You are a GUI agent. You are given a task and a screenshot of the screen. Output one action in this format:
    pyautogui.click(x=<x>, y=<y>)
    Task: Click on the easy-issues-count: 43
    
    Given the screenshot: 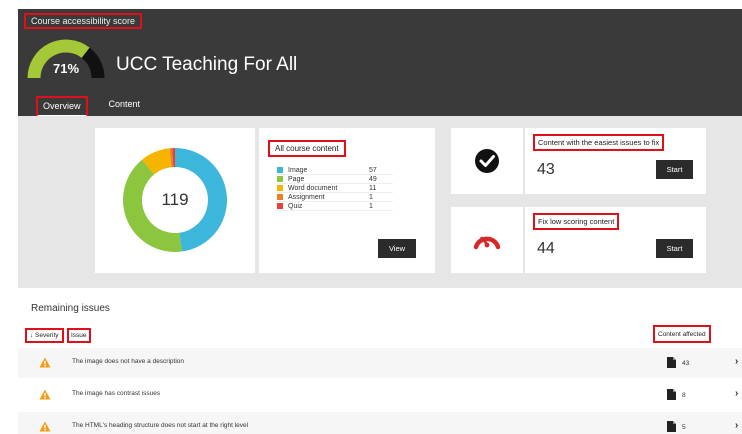 What is the action you would take?
    pyautogui.click(x=546, y=169)
    